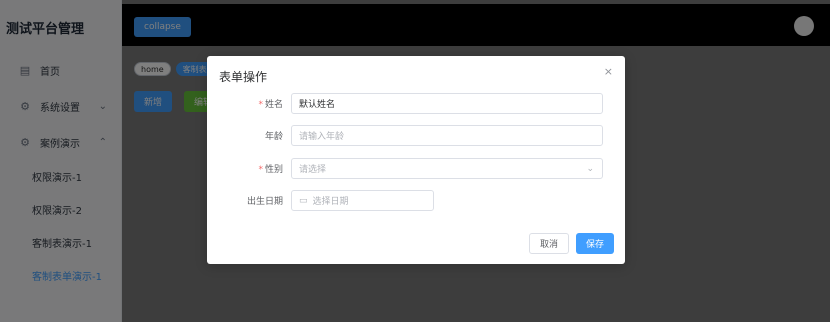 The image size is (830, 322). I want to click on cancel-button: 取消, so click(548, 243).